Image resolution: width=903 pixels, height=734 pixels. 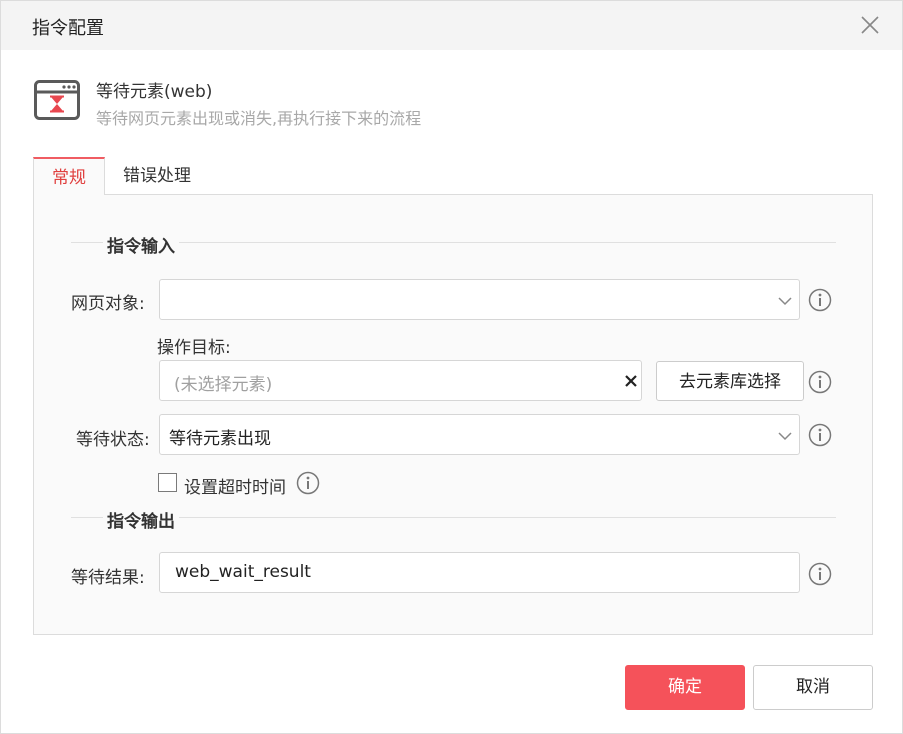 What do you see at coordinates (194, 348) in the screenshot?
I see `target-label: 操作目标:` at bounding box center [194, 348].